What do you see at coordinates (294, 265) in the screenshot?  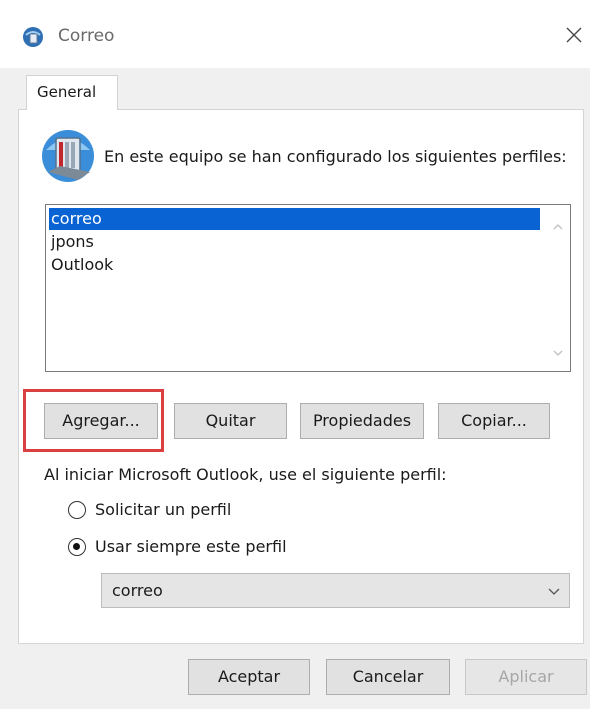 I see `list-item: Outlook` at bounding box center [294, 265].